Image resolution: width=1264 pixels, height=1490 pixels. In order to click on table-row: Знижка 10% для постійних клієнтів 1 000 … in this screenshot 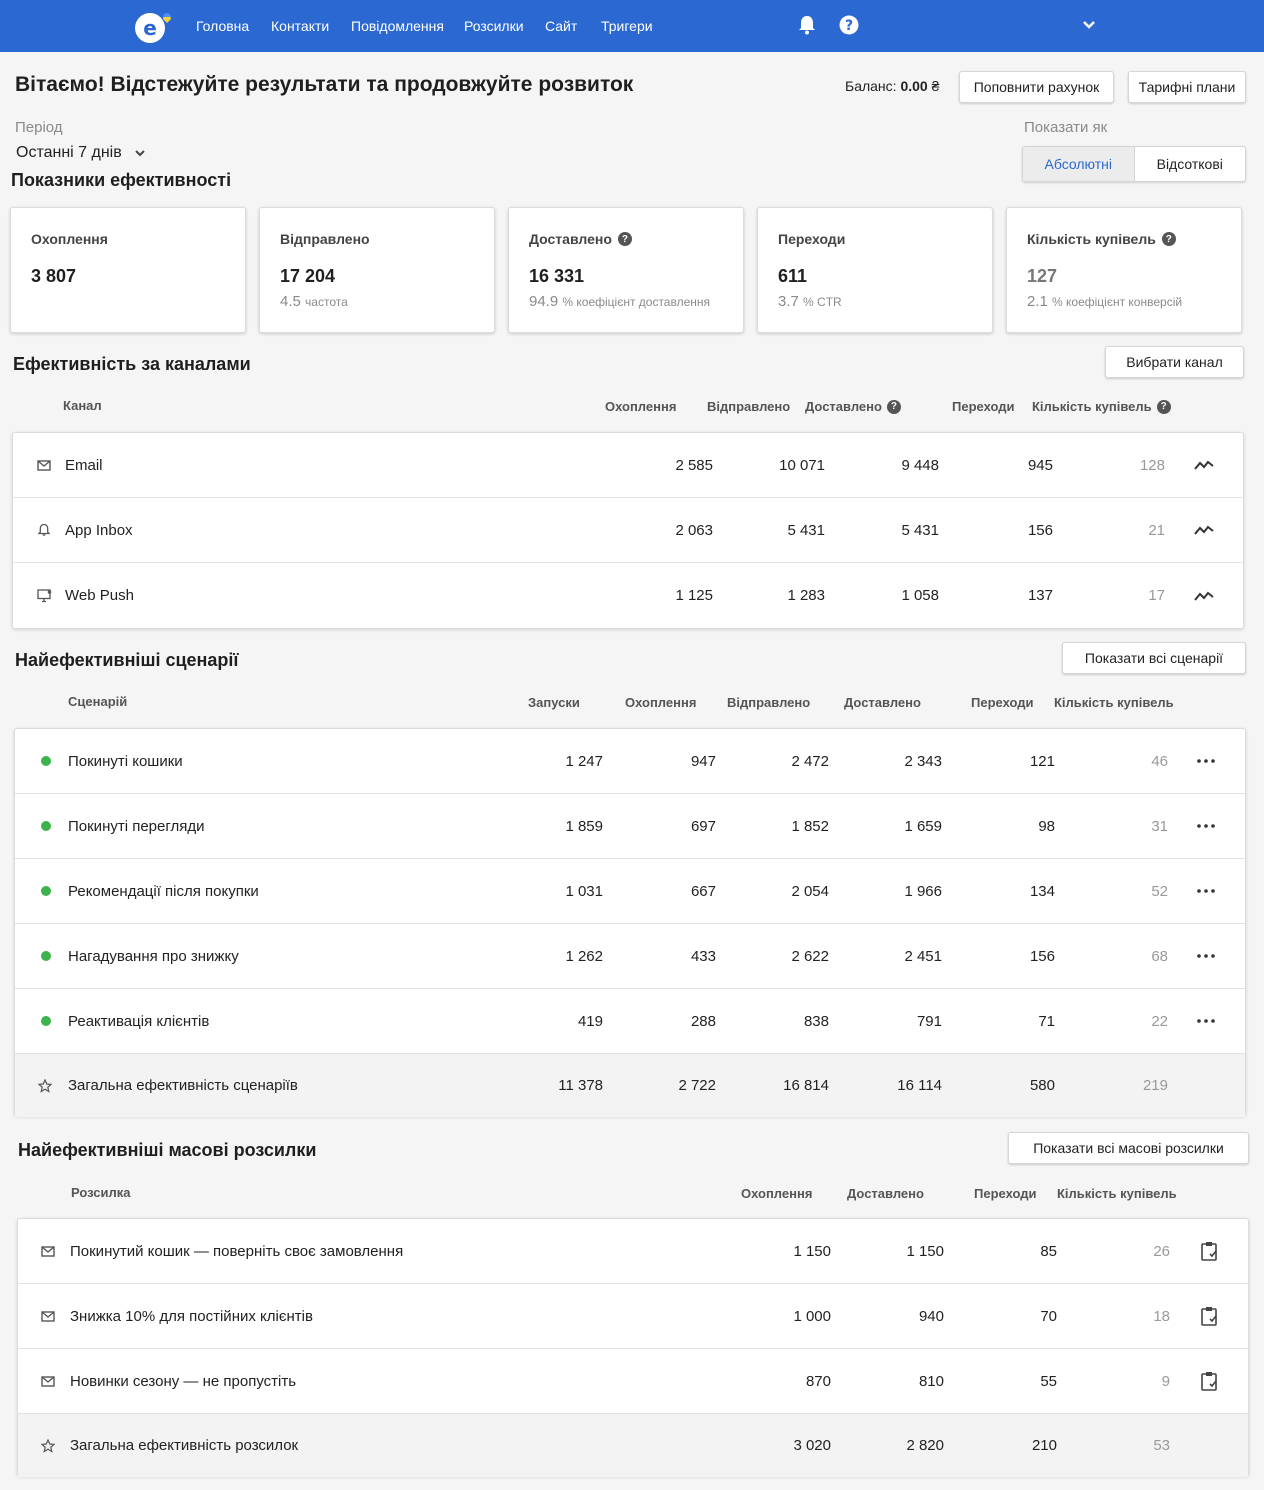, I will do `click(633, 1316)`.